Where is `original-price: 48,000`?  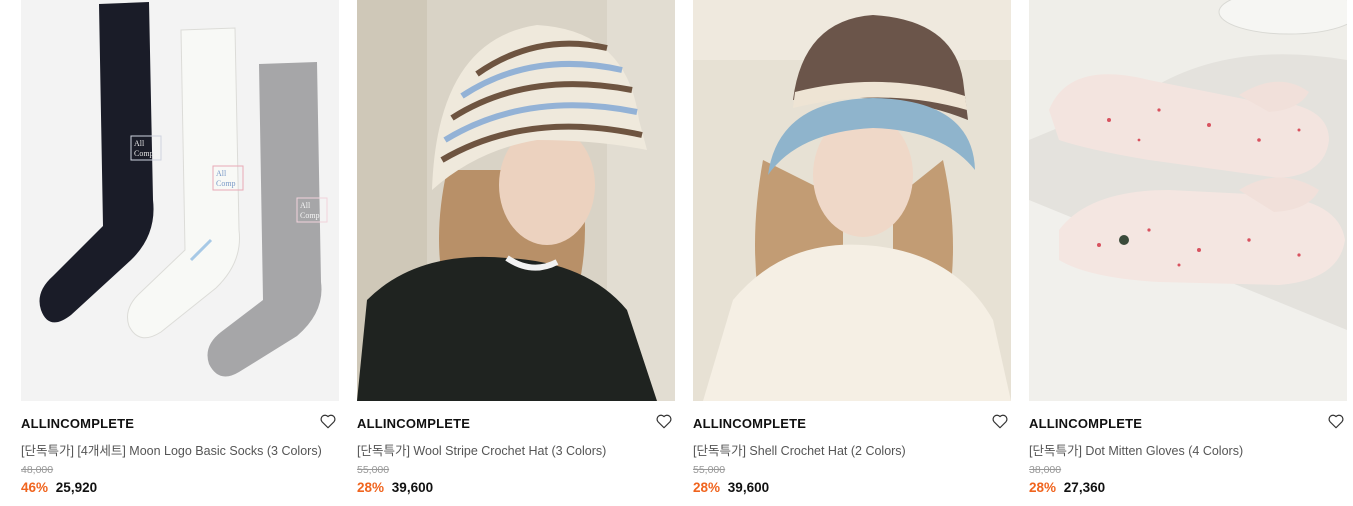
original-price: 48,000 is located at coordinates (37, 470).